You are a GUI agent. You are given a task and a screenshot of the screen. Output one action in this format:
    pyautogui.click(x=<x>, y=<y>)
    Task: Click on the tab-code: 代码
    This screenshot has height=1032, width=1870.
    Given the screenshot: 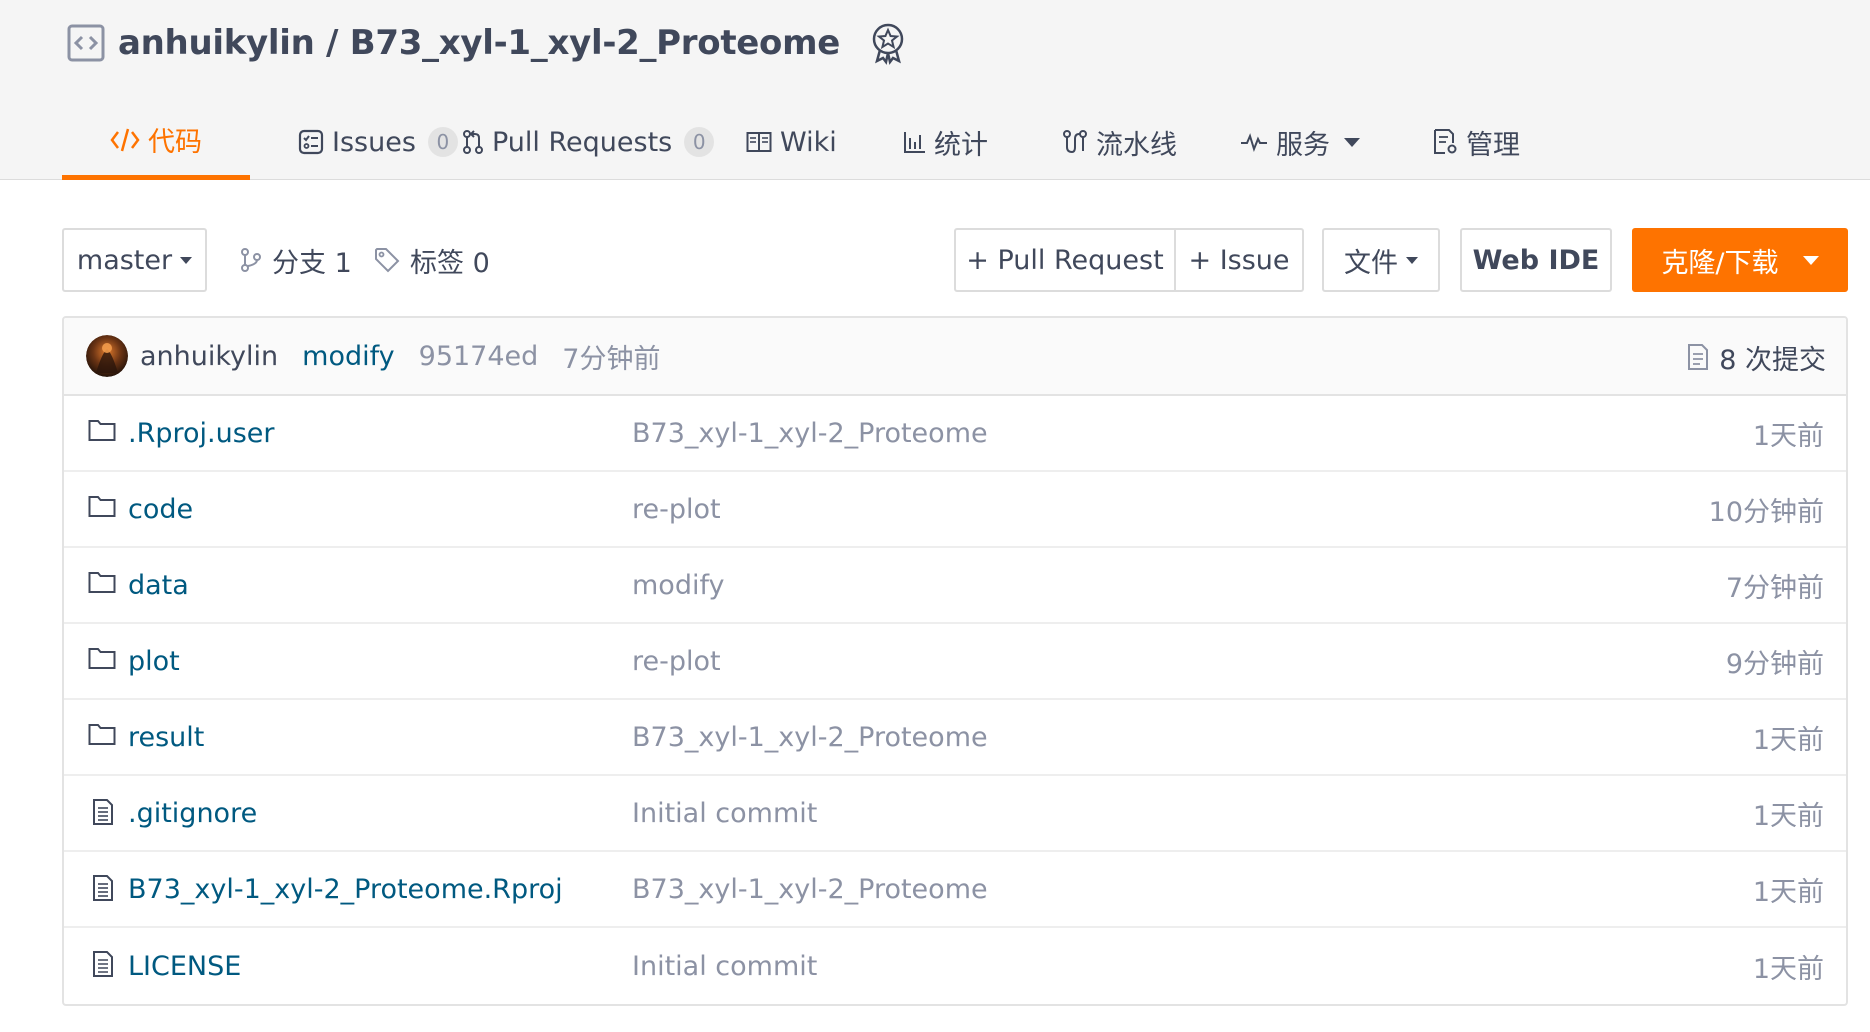 What is the action you would take?
    pyautogui.click(x=156, y=142)
    